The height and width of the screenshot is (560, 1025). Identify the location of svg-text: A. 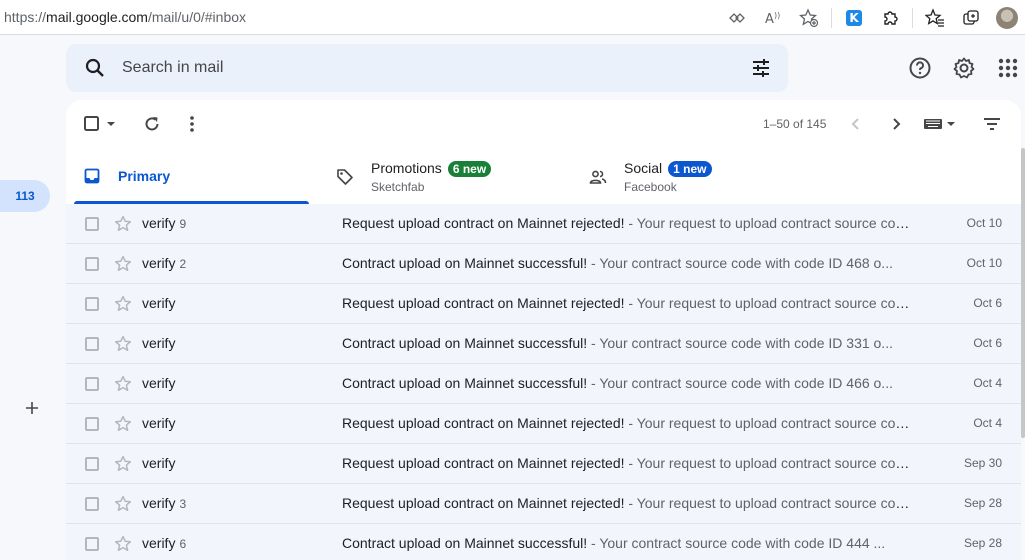
(769, 19).